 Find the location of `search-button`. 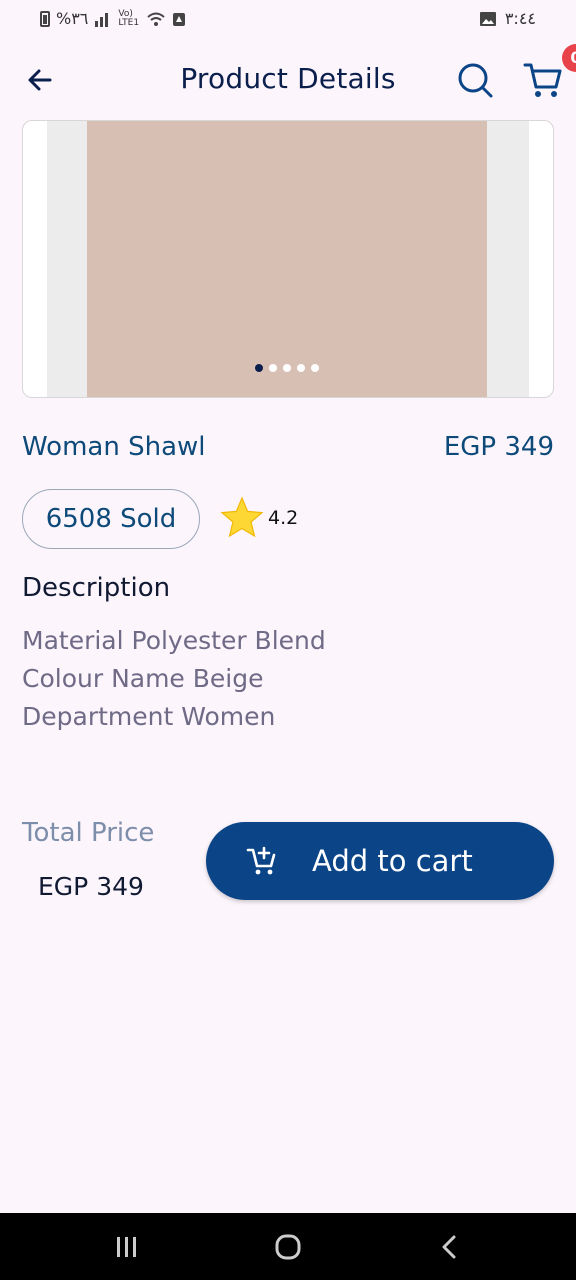

search-button is located at coordinates (475, 80).